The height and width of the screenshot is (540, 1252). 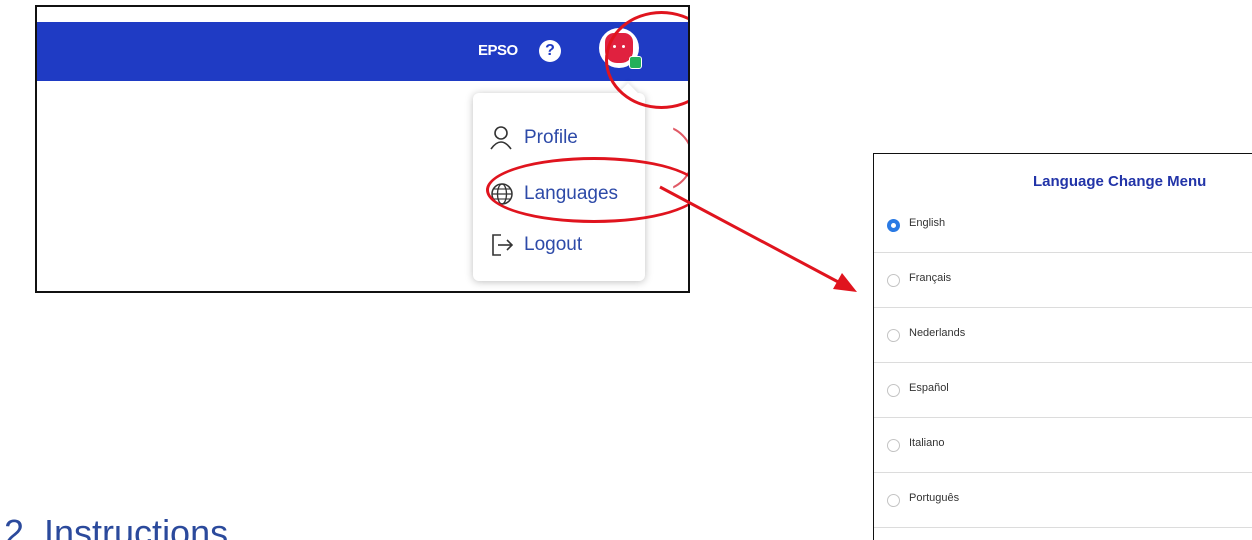 I want to click on language-option-francais: Français, so click(x=1063, y=280).